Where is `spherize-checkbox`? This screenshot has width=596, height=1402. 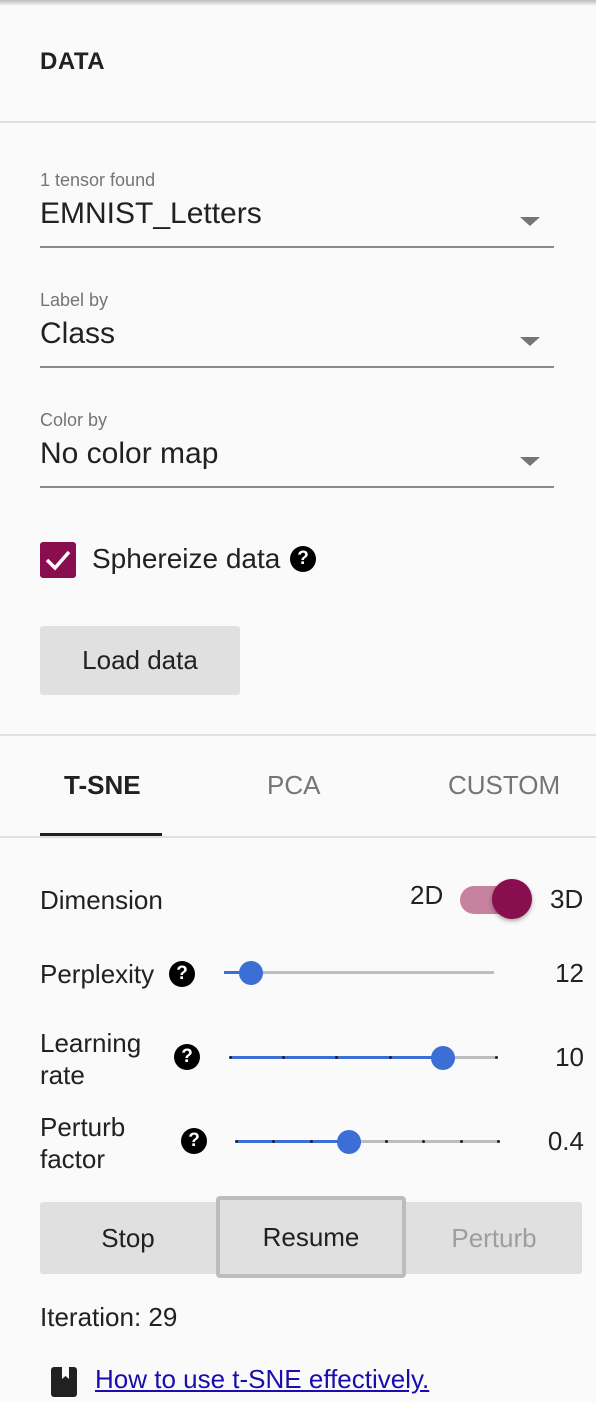
spherize-checkbox is located at coordinates (58, 560).